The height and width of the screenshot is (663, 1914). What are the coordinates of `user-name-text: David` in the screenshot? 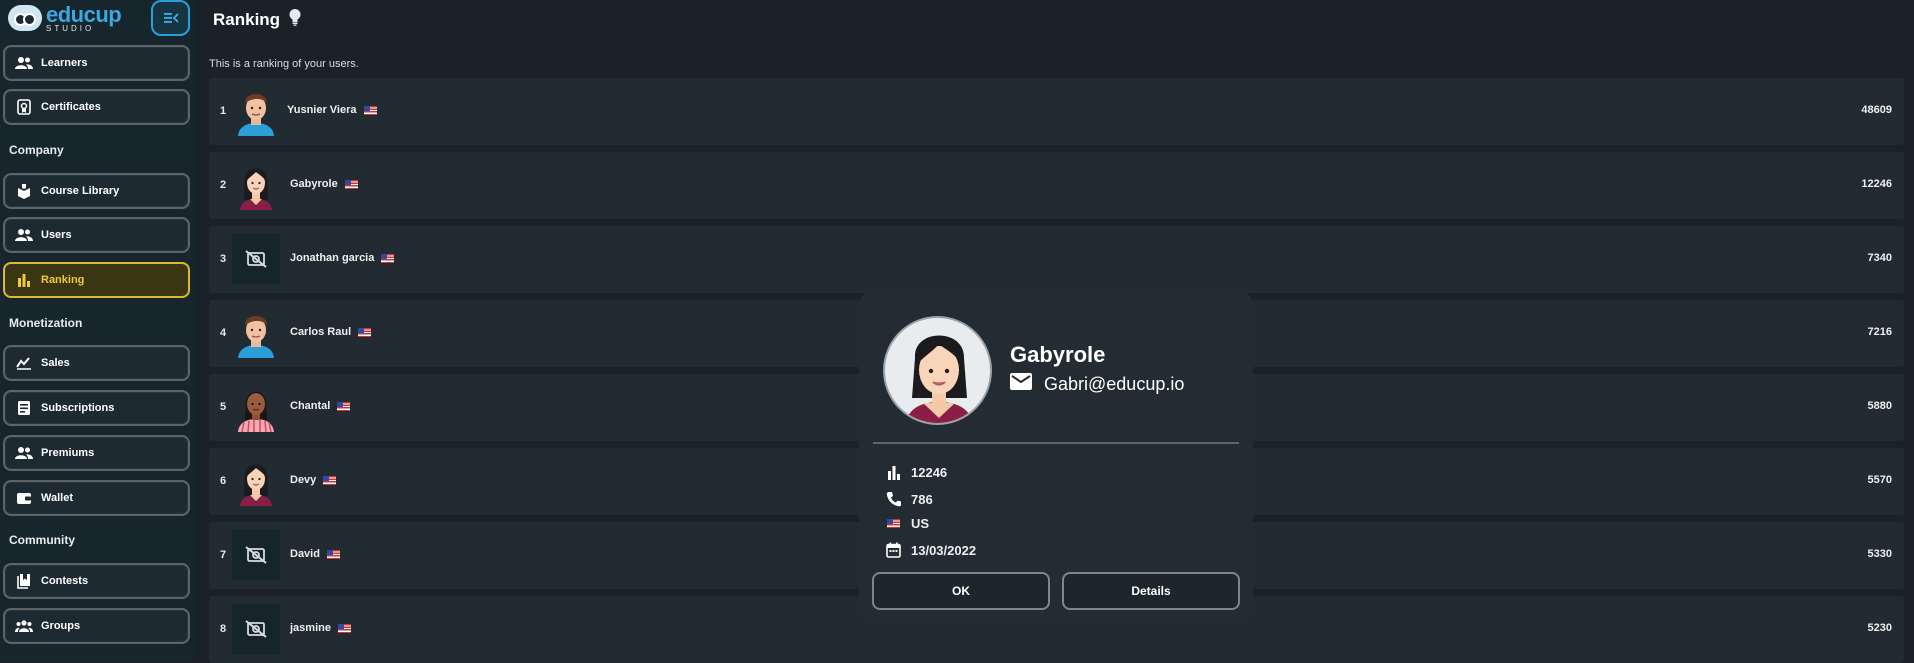 It's located at (305, 554).